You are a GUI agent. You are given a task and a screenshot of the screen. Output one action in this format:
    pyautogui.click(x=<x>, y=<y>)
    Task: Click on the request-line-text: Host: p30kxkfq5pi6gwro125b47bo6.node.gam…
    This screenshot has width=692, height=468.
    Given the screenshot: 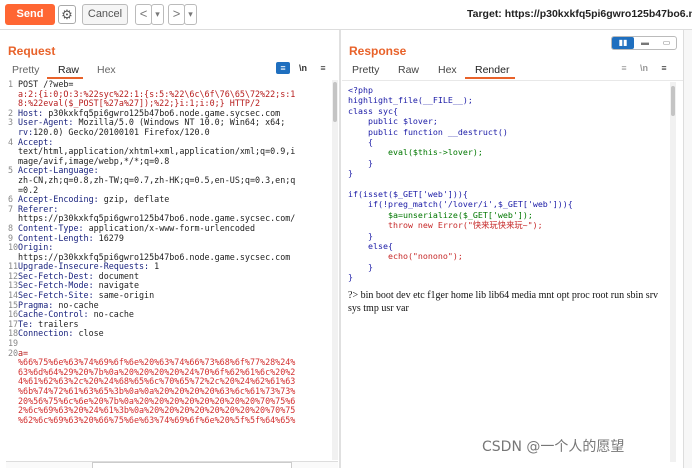 What is the action you would take?
    pyautogui.click(x=149, y=112)
    